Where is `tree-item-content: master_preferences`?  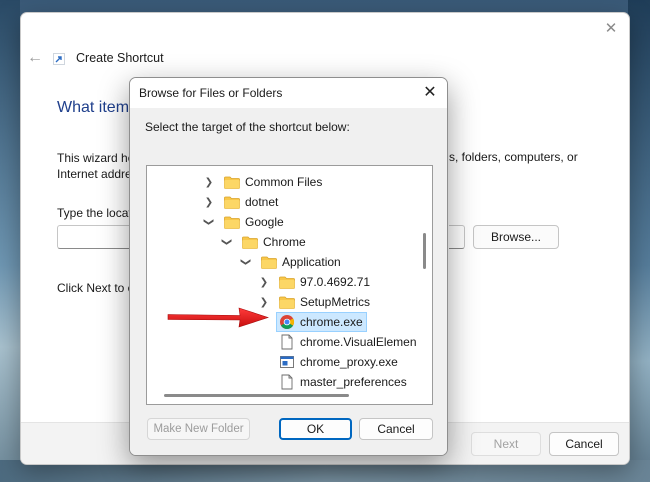 tree-item-content: master_preferences is located at coordinates (343, 382).